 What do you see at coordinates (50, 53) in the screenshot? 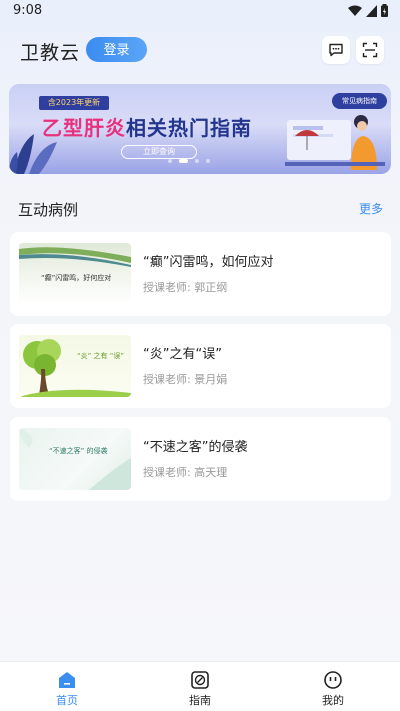
I see `app-title: 卫教云` at bounding box center [50, 53].